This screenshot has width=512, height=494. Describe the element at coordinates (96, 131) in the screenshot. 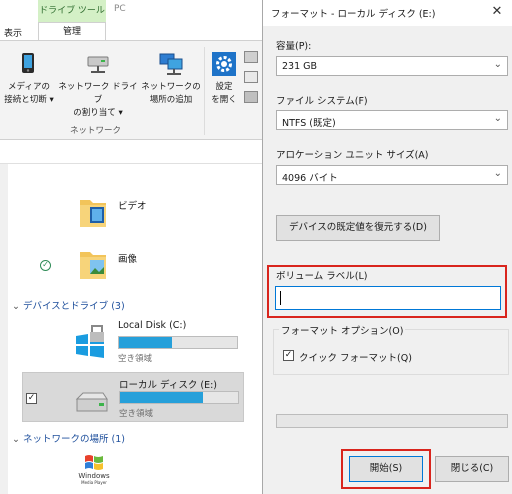

I see `ribbon-group-label: ネットワーク` at that location.